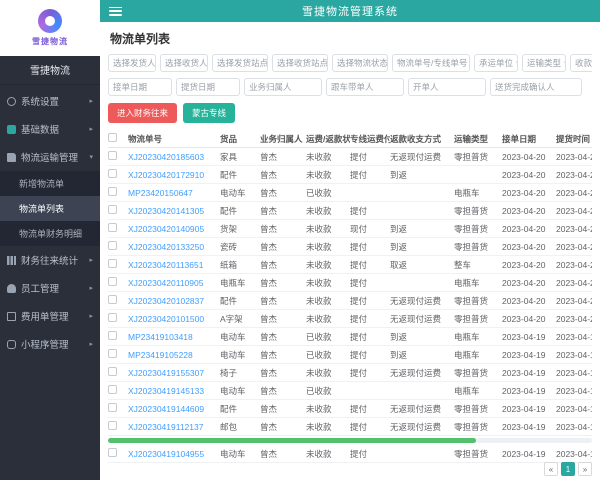 The image size is (600, 480). What do you see at coordinates (50, 344) in the screenshot?
I see `sidebar-item: 小程序管理 ▸` at bounding box center [50, 344].